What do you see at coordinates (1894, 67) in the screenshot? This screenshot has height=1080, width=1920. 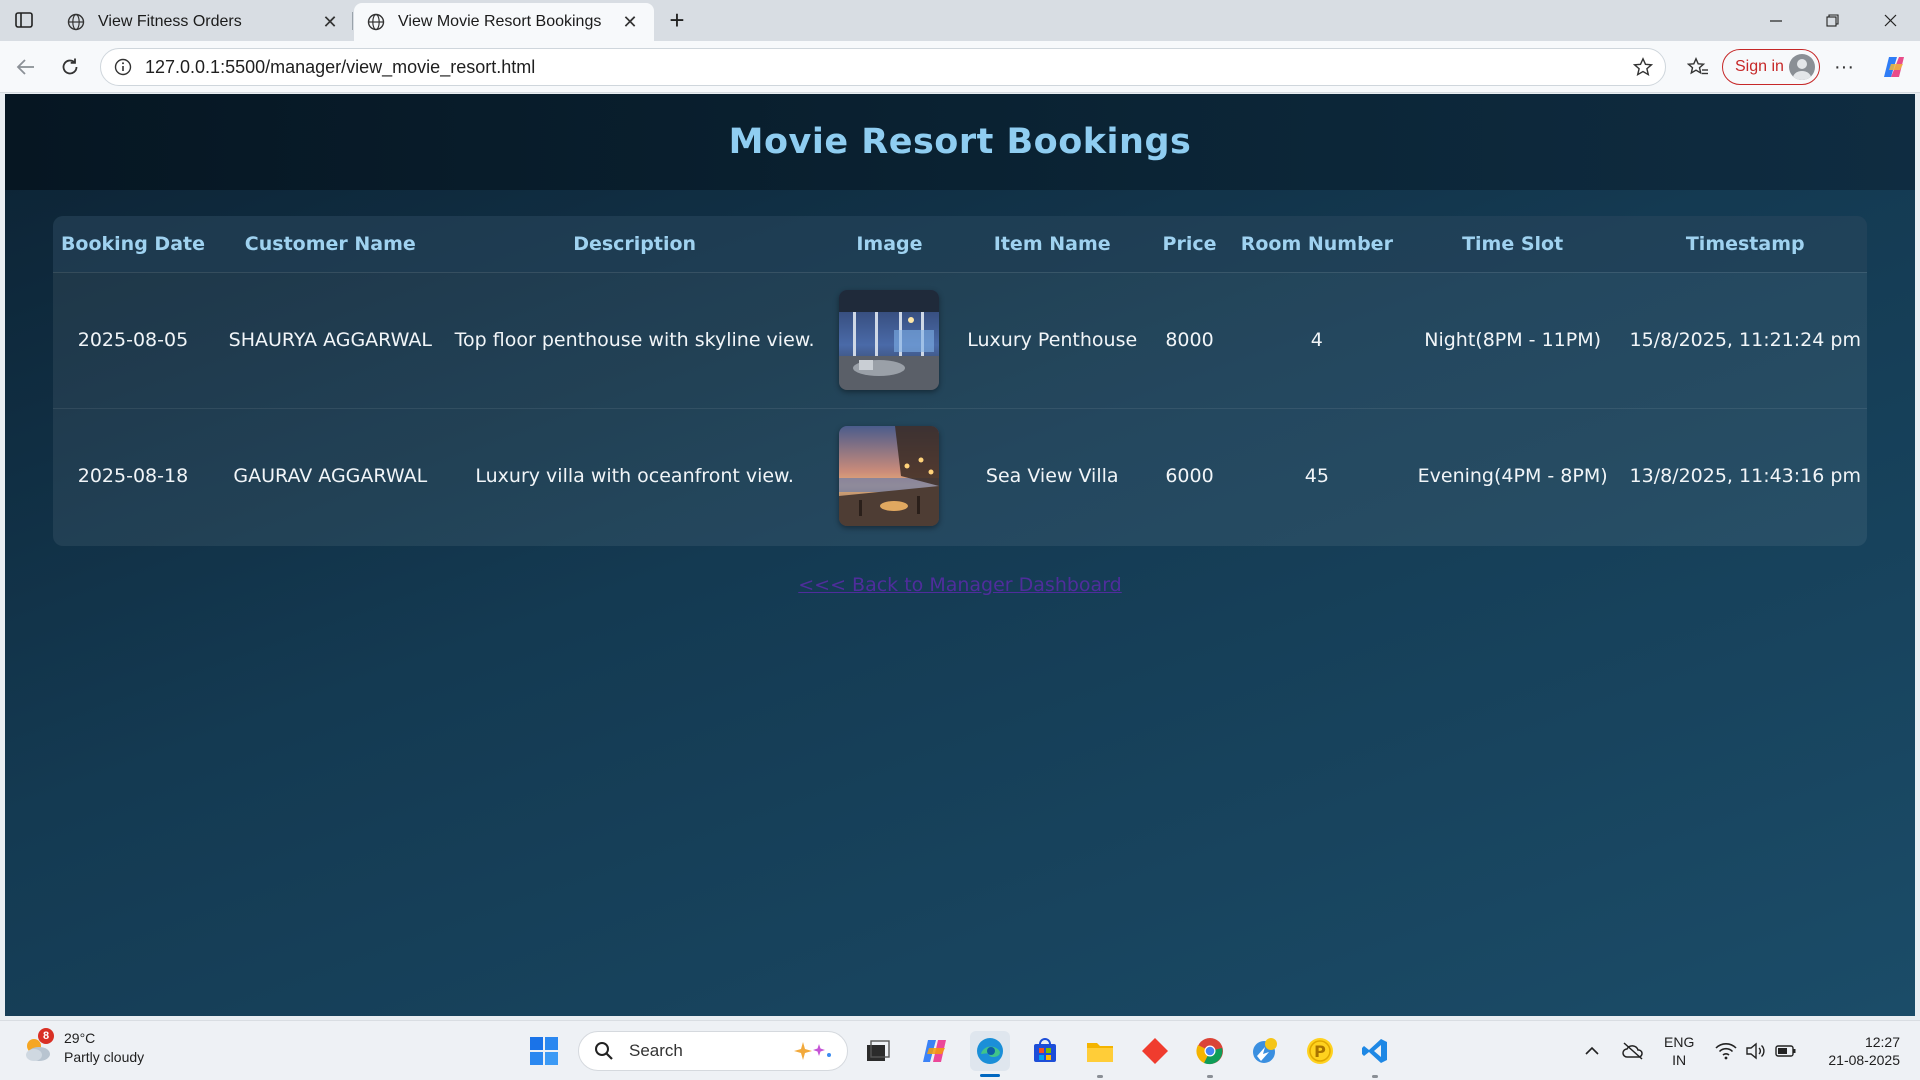 I see `copilot-icon` at bounding box center [1894, 67].